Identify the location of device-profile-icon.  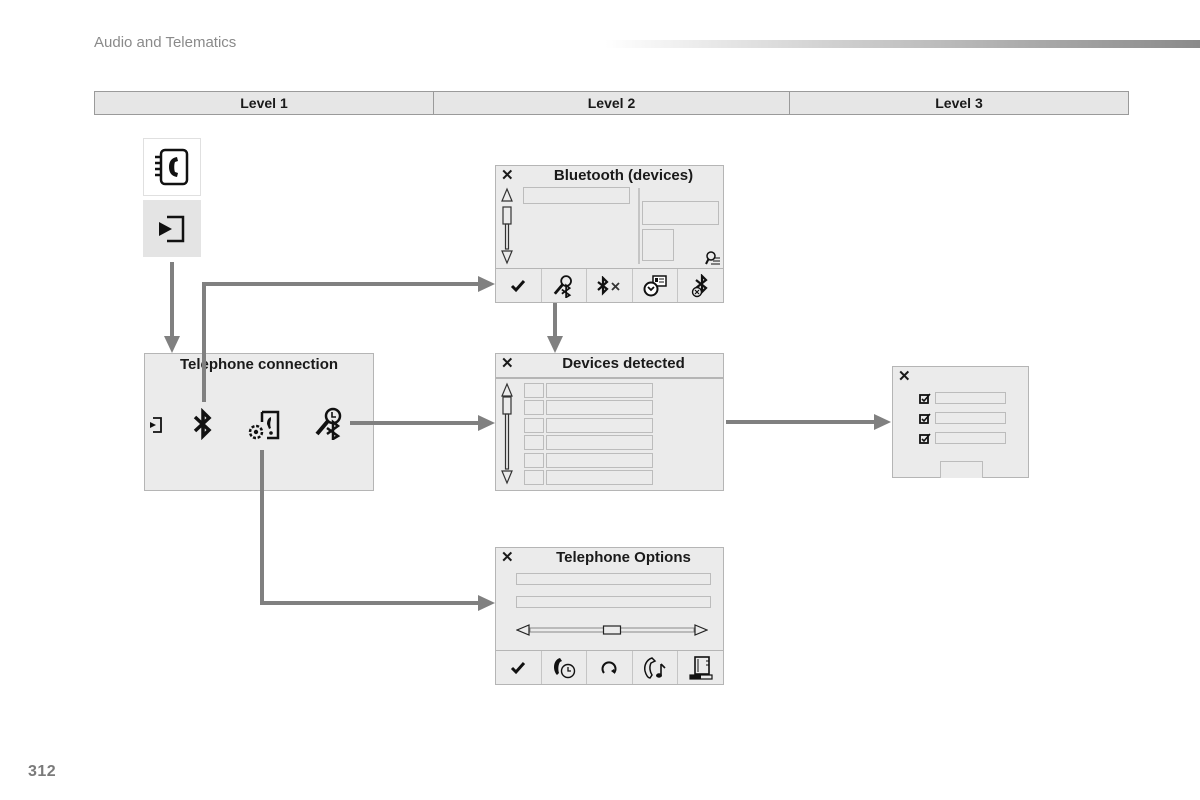
(655, 285).